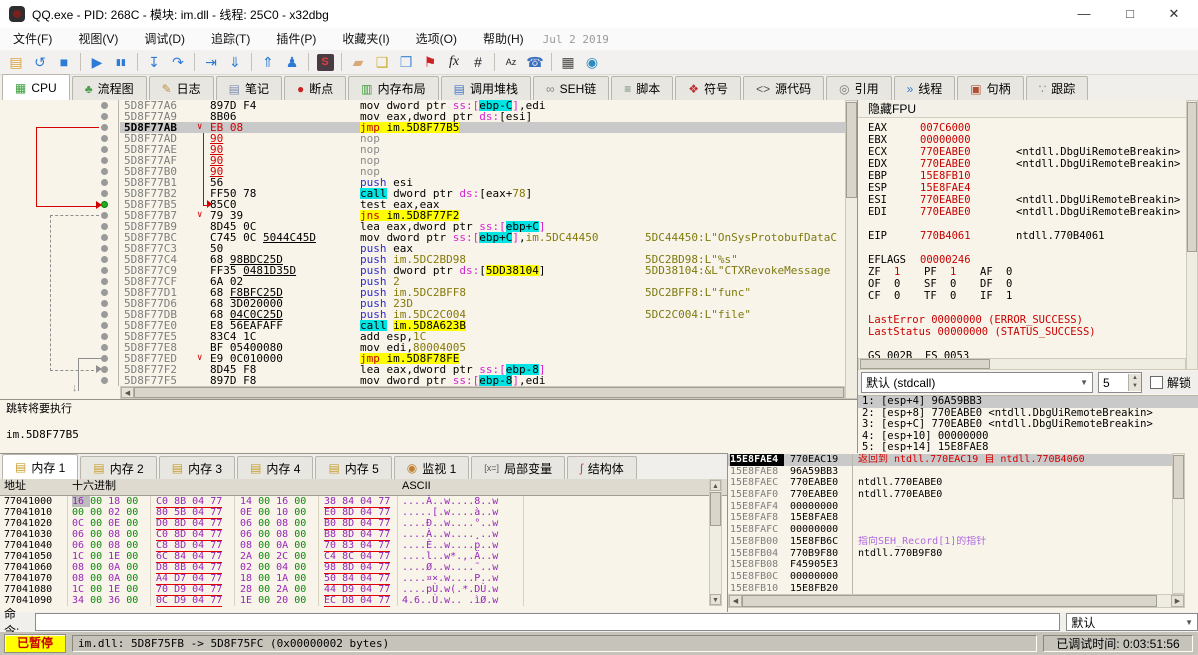 The height and width of the screenshot is (655, 1198). Describe the element at coordinates (1134, 382) in the screenshot. I see `spinner-arrows-icon: ▲ ▼` at that location.